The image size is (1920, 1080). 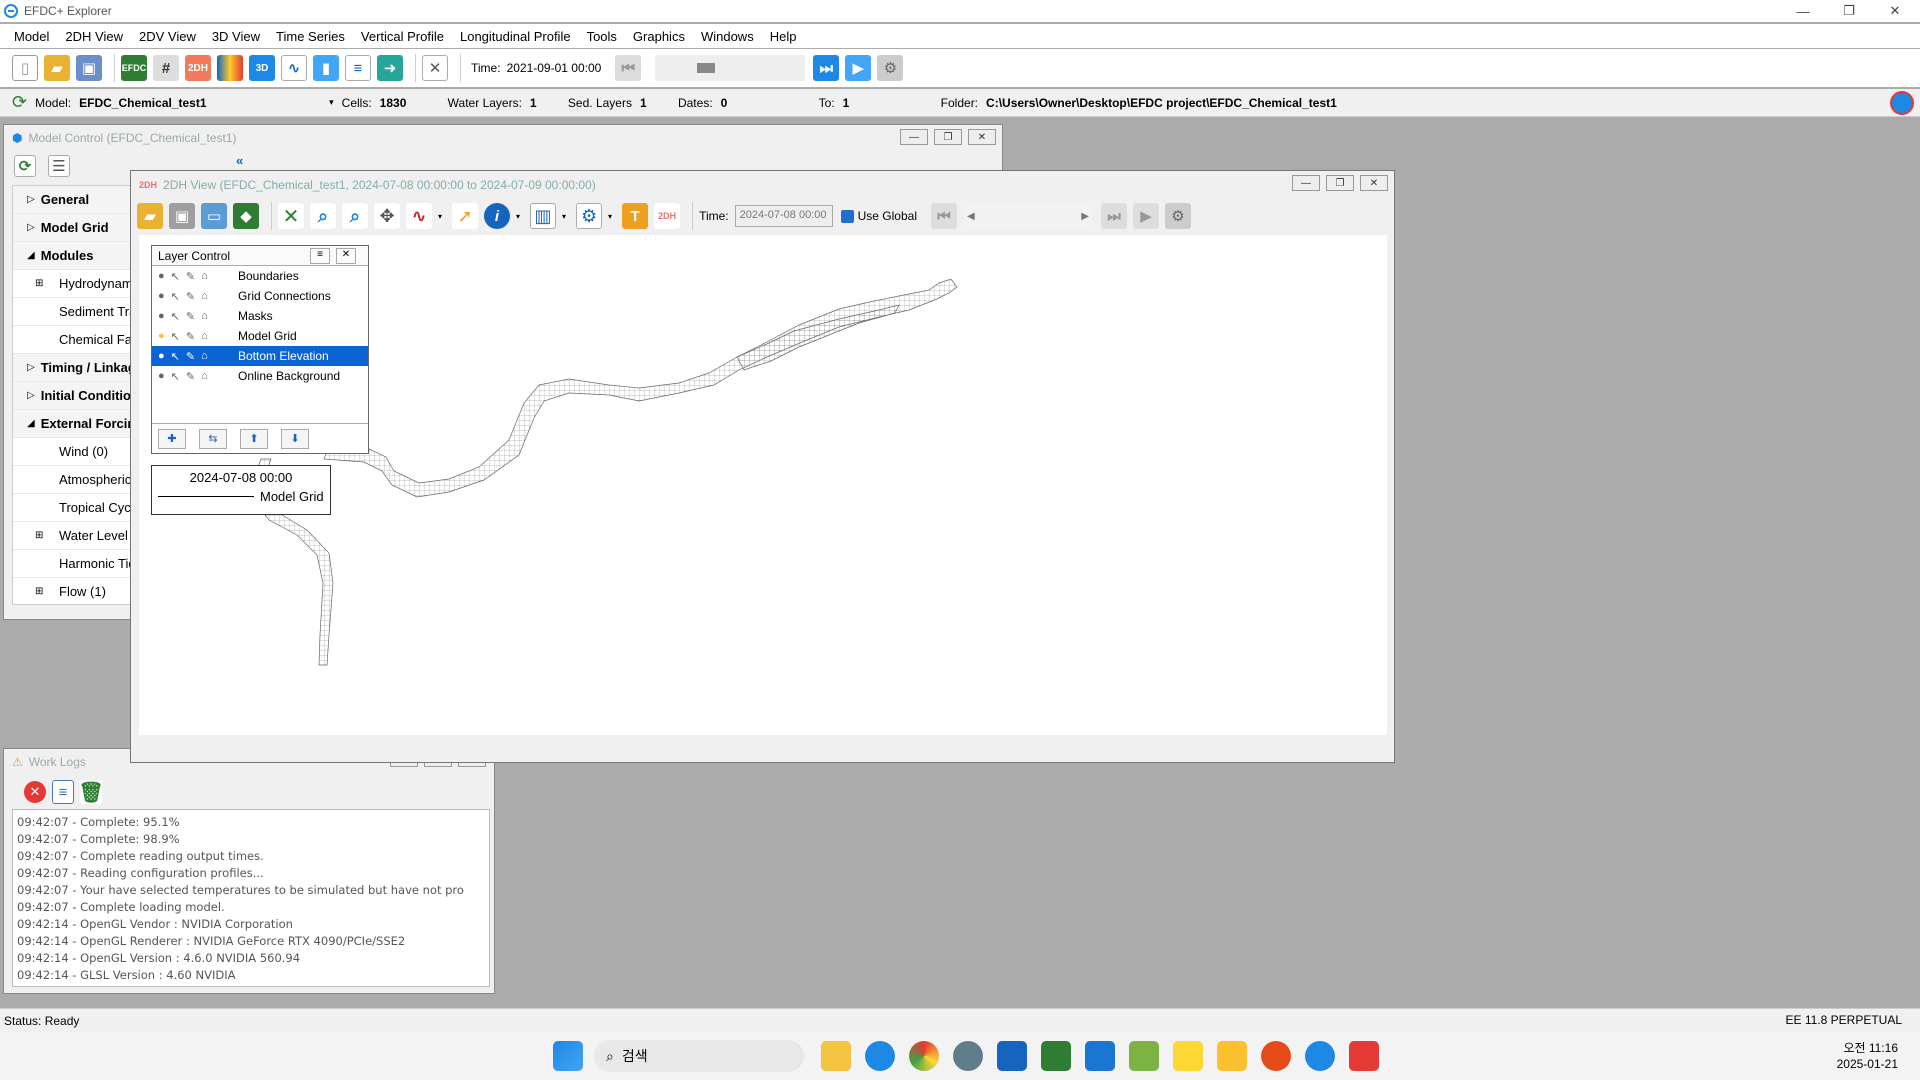 I want to click on layers-icon: ◆, so click(x=246, y=216).